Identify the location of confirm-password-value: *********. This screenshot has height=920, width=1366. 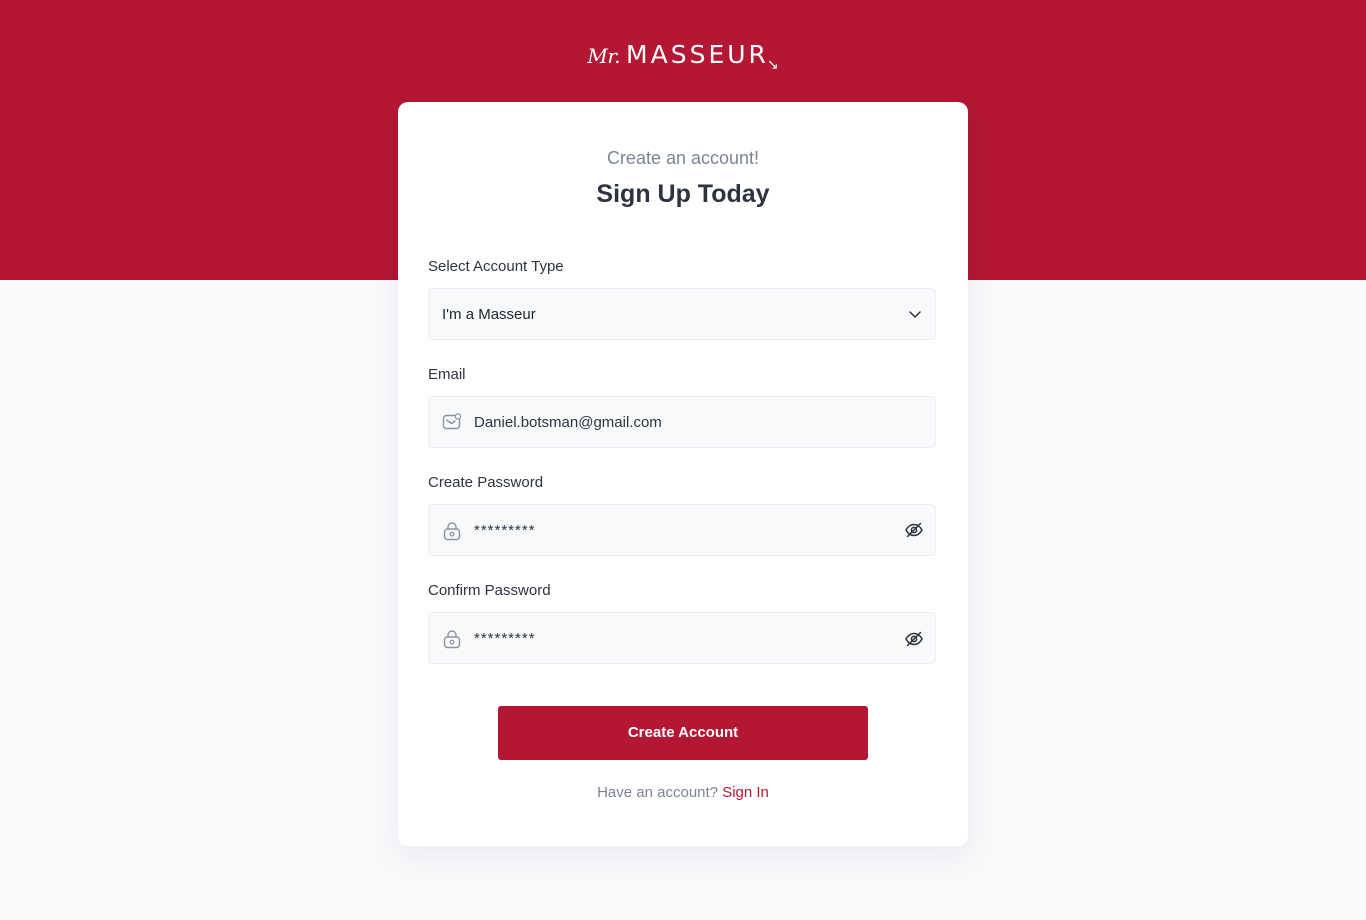
(505, 638).